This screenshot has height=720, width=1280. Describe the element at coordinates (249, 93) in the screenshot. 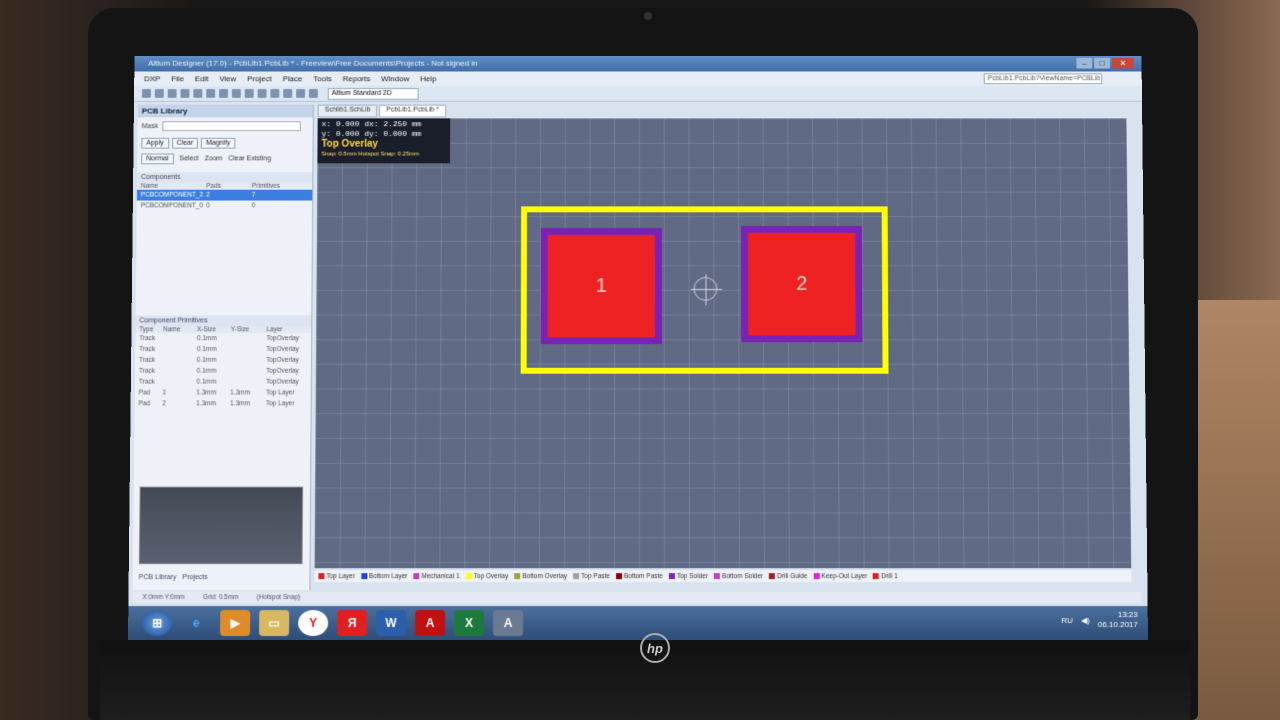

I see `copy-icon` at that location.